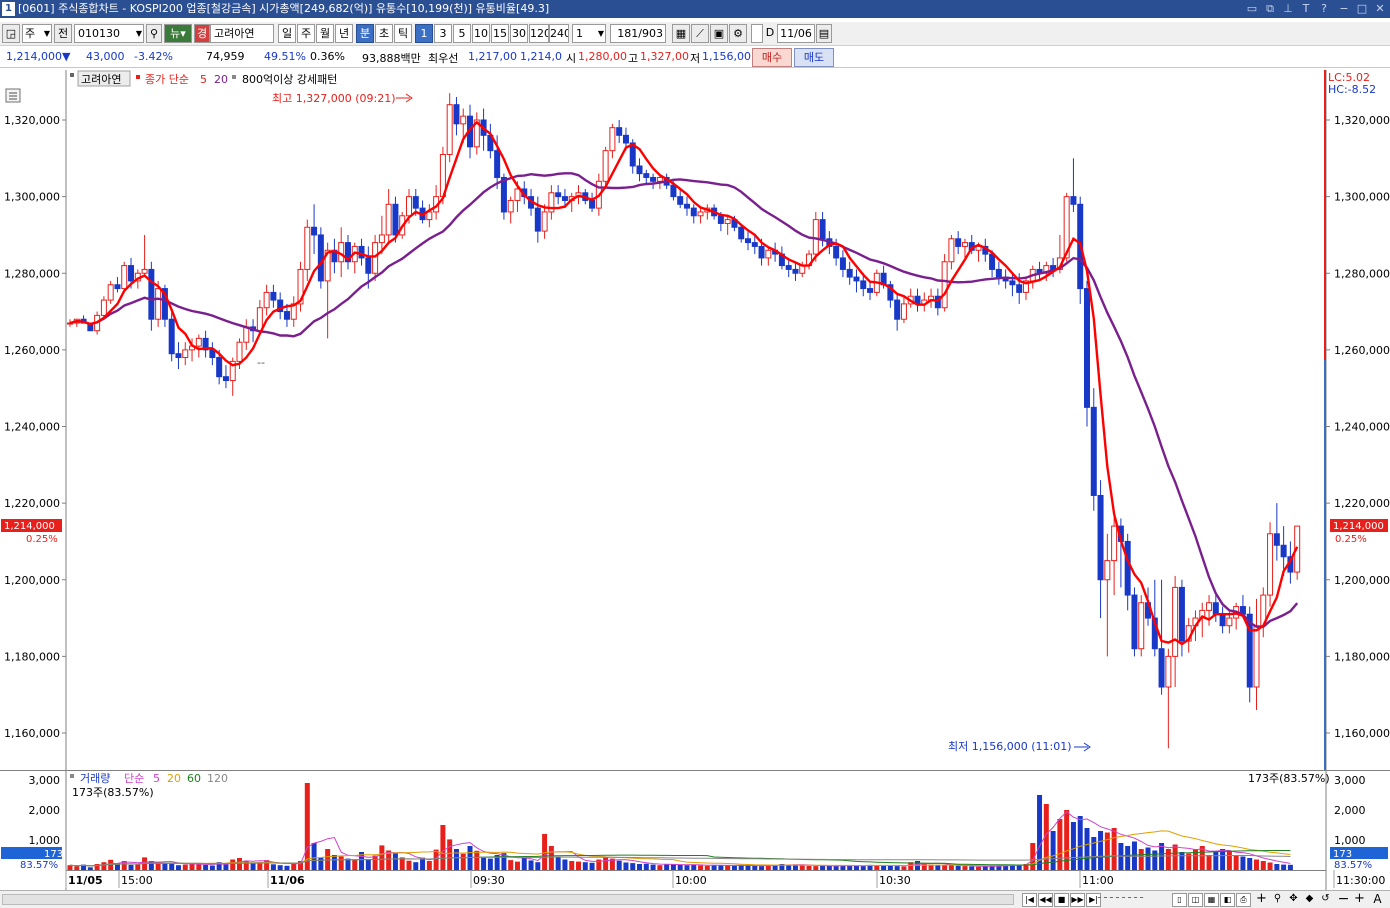  What do you see at coordinates (1306, 9) in the screenshot?
I see `text-icon: T` at bounding box center [1306, 9].